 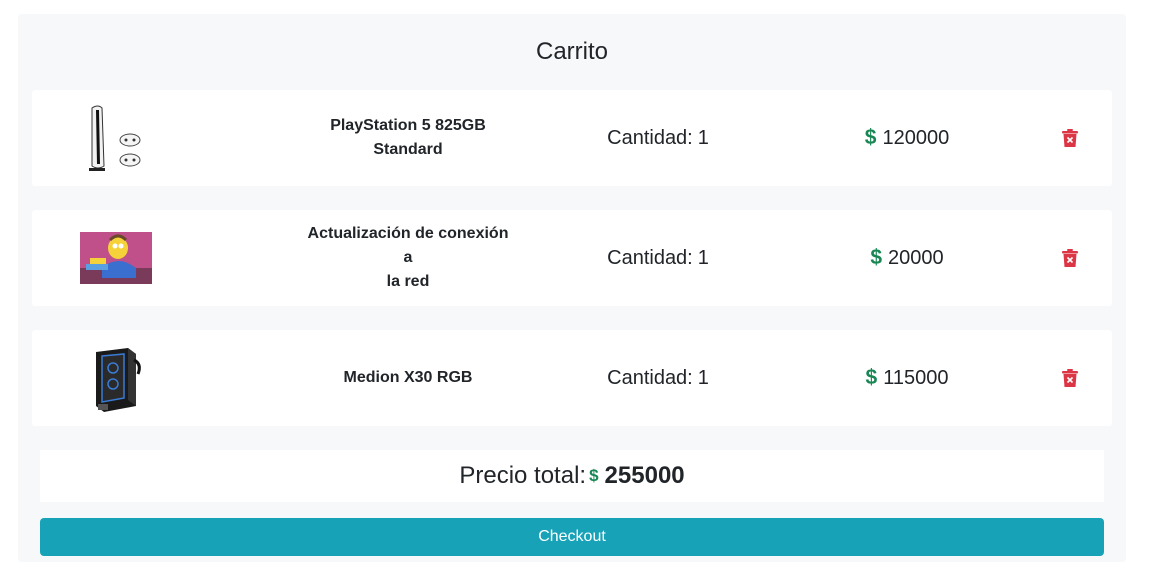 I want to click on item-name: Actualización de conexión a la red, so click(x=408, y=258).